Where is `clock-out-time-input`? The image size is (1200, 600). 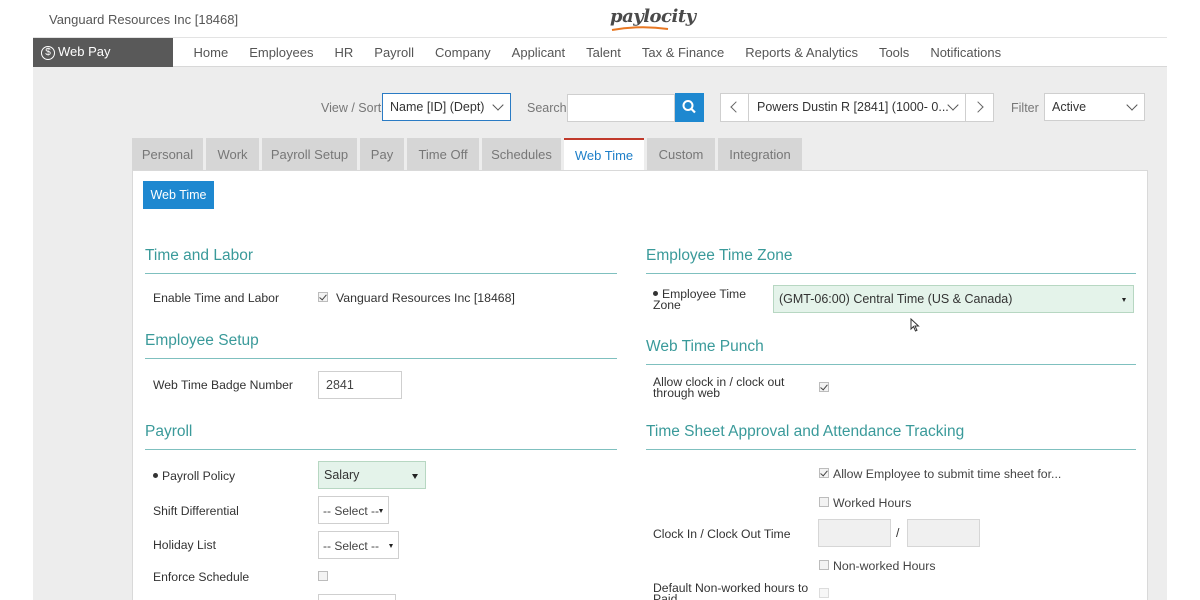 clock-out-time-input is located at coordinates (943, 533).